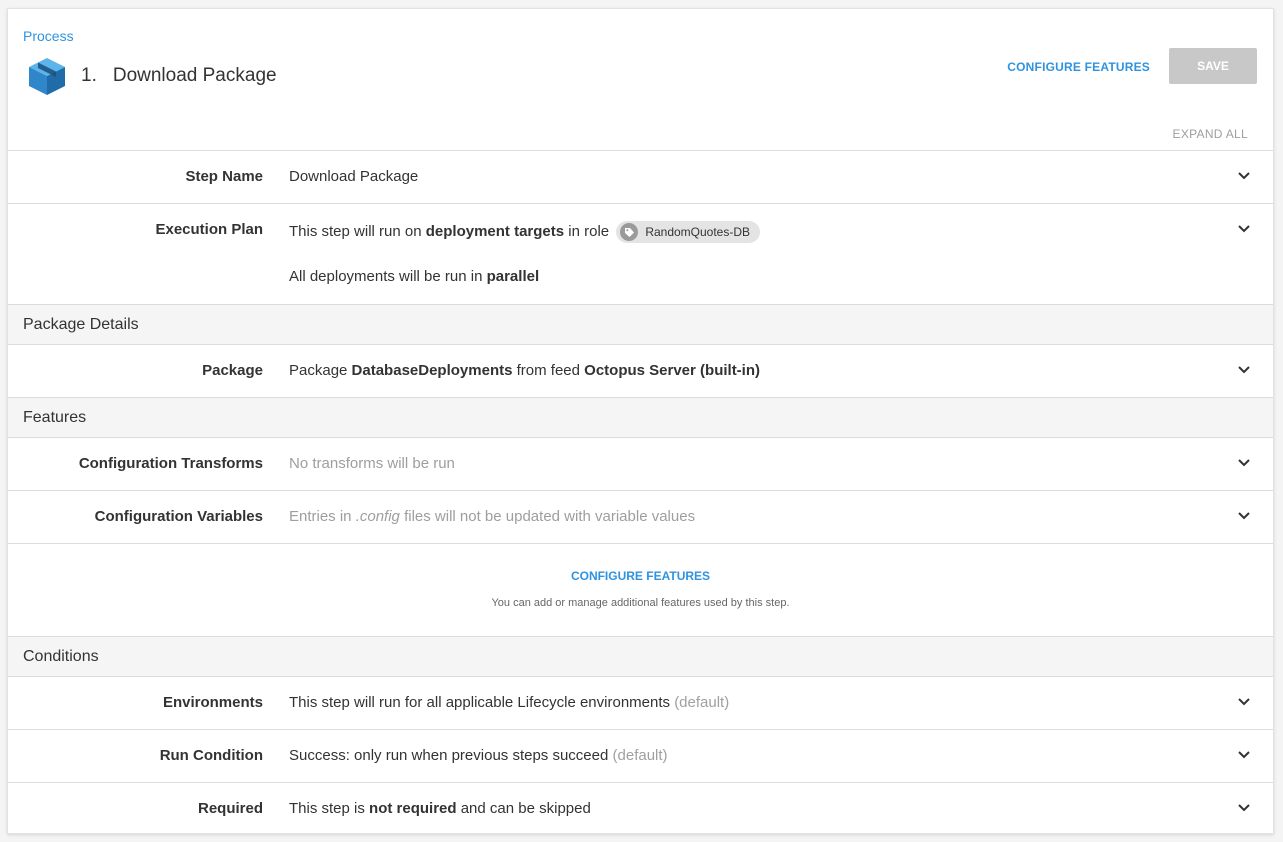 The image size is (1283, 842). I want to click on step-name-value: Download Package, so click(354, 176).